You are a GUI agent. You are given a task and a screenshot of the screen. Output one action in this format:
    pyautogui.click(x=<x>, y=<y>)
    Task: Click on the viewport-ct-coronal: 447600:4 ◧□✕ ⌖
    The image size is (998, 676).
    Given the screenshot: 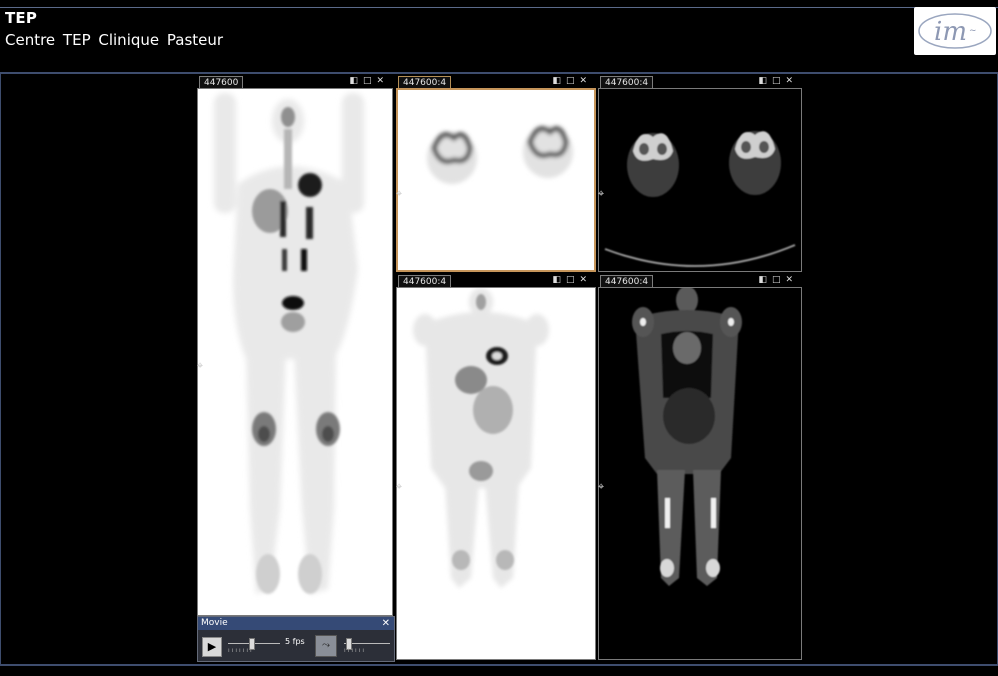 What is the action you would take?
    pyautogui.click(x=700, y=467)
    